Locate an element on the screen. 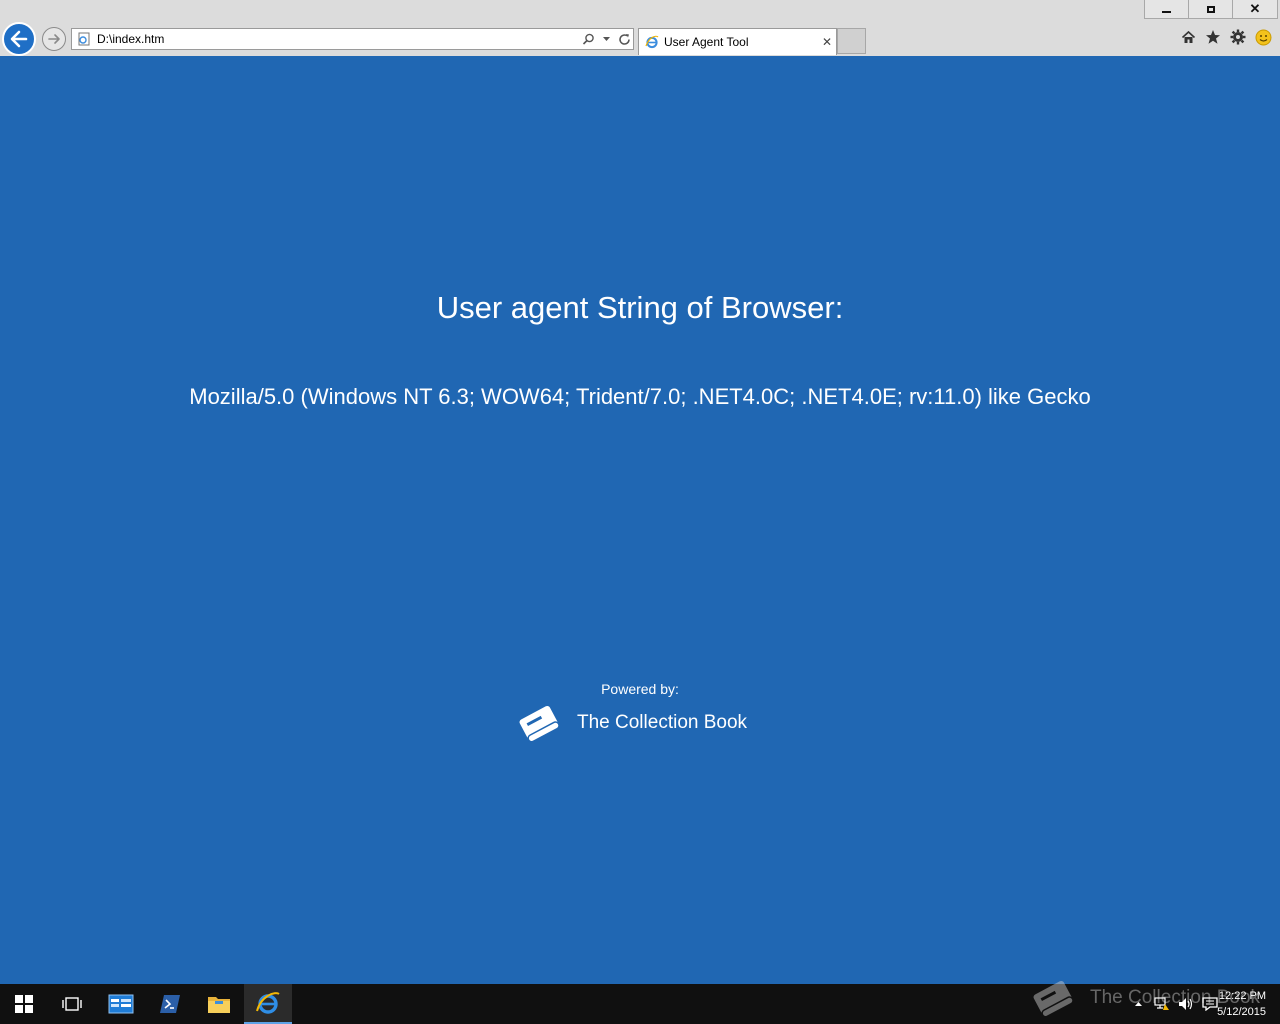  clock-time: 12:22 PM is located at coordinates (1242, 996).